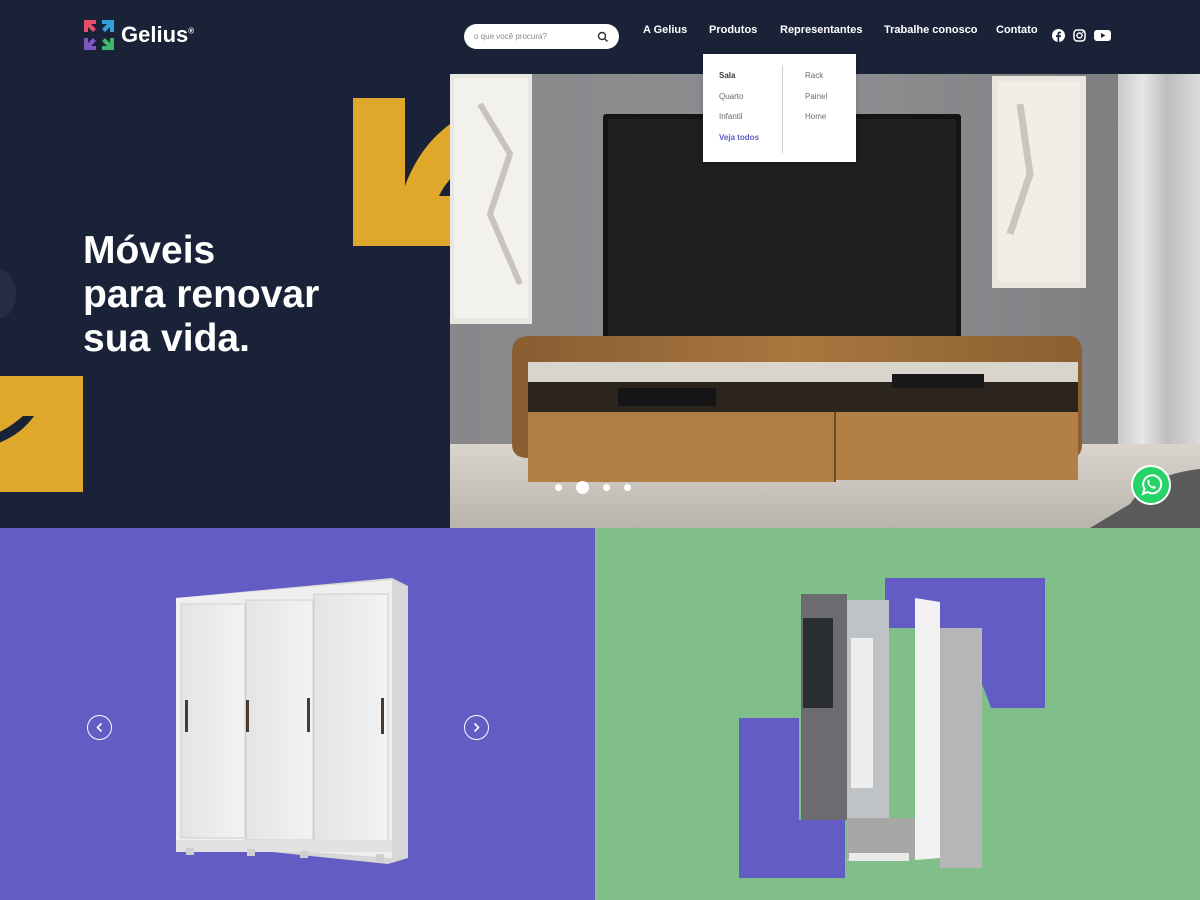 This screenshot has width=1200, height=900. I want to click on arrow-graphic-top-icon, so click(401, 172).